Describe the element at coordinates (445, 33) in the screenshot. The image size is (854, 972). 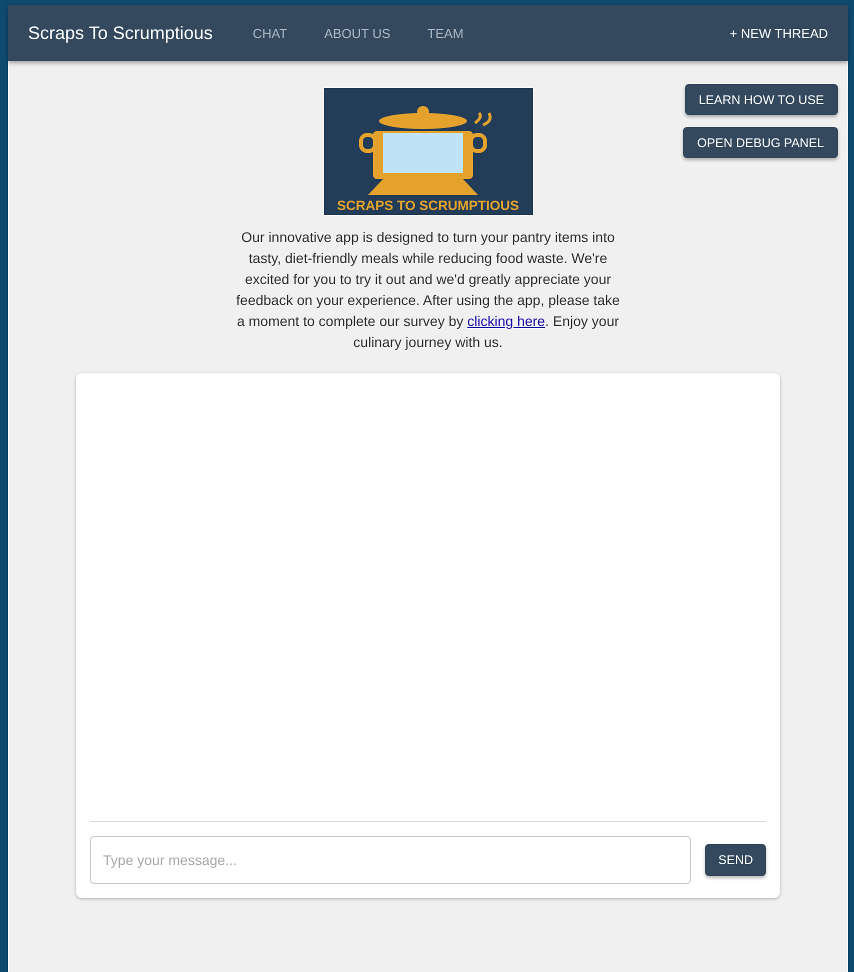
I see `nav-link: TEAM` at that location.